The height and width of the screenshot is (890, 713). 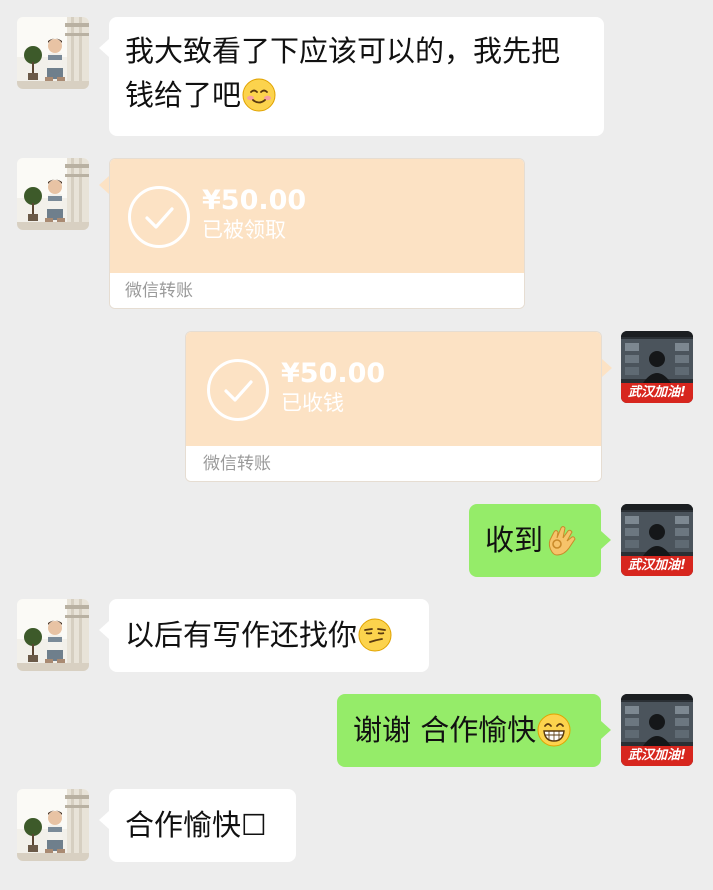 I want to click on message-bubble: 以后有写作还找你, so click(x=264, y=635).